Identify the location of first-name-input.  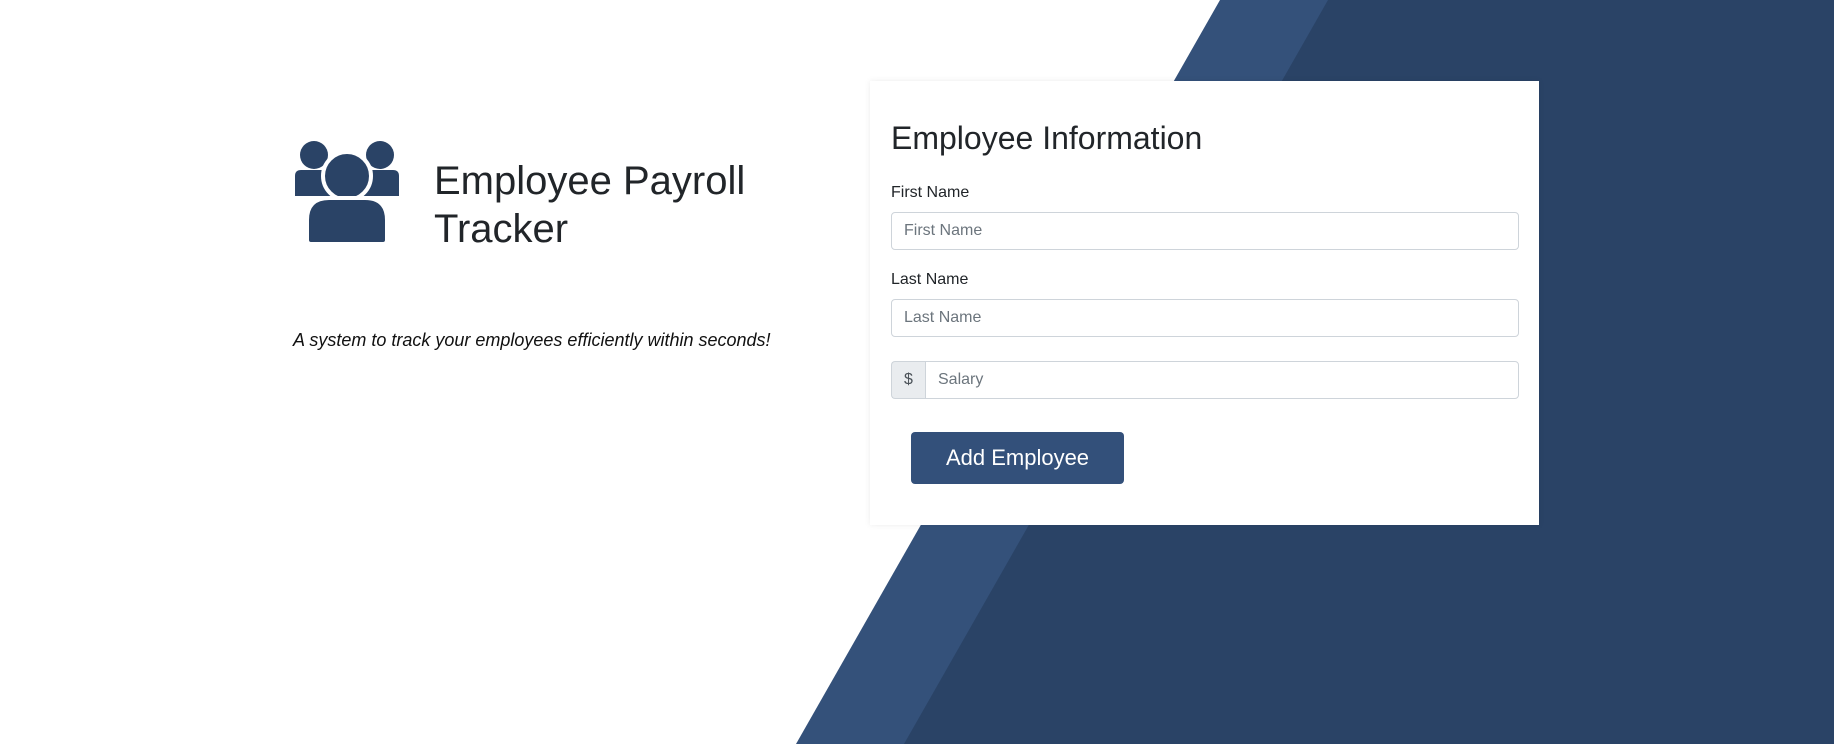
(1205, 231).